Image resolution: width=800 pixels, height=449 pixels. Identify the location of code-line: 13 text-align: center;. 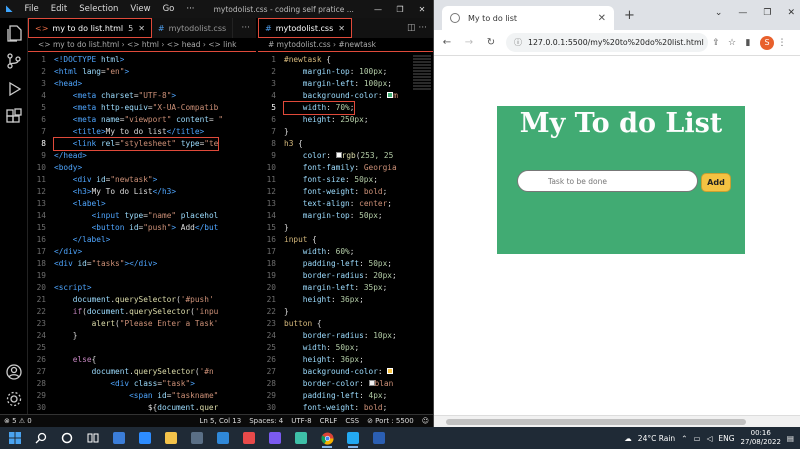
(345, 204).